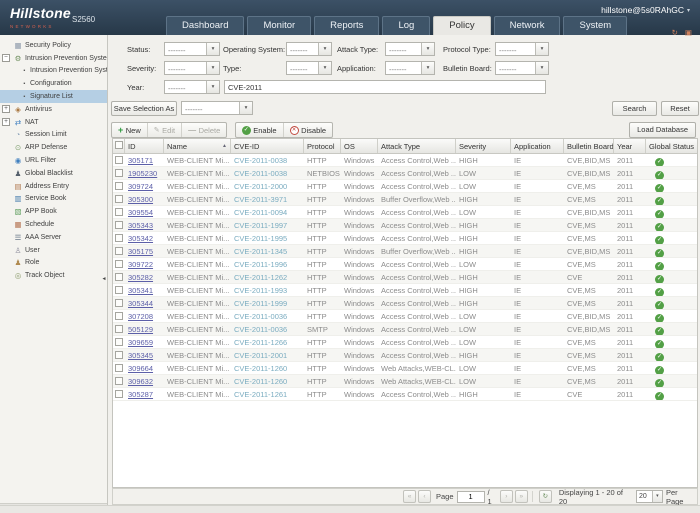 The width and height of the screenshot is (700, 513). Describe the element at coordinates (537, 146) in the screenshot. I see `column-header-application: Application` at that location.